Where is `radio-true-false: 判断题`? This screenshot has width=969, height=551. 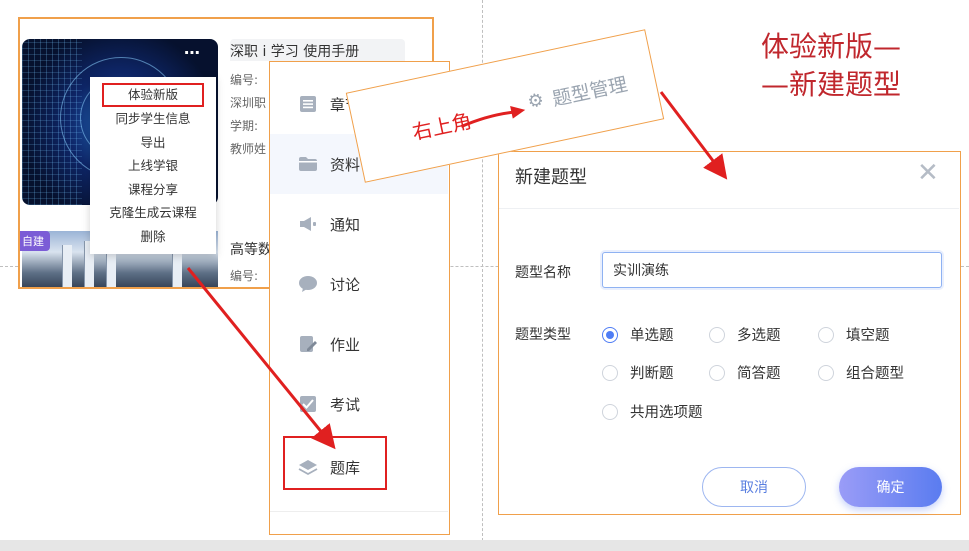 radio-true-false: 判断题 is located at coordinates (638, 372).